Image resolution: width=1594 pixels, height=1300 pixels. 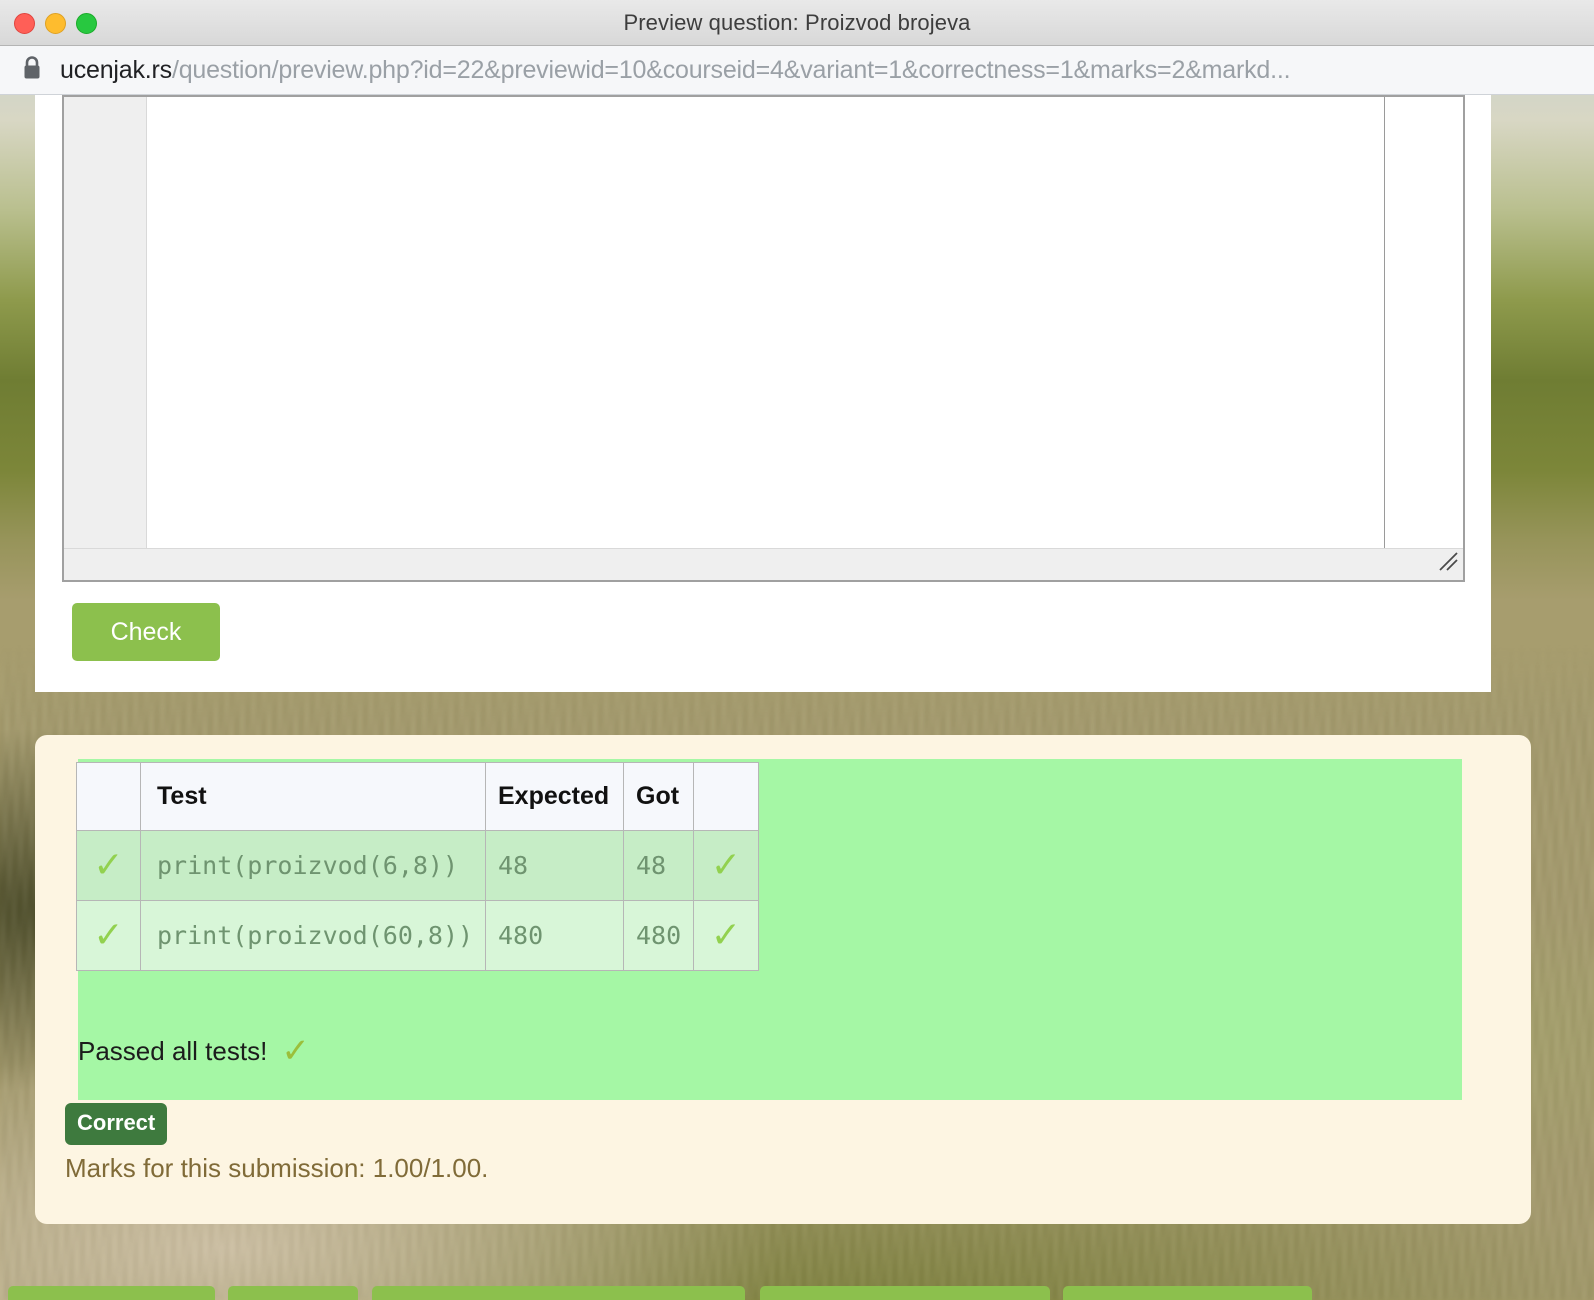 I want to click on passed-all-tests-message: Passed all tests! ✓, so click(x=194, y=1051).